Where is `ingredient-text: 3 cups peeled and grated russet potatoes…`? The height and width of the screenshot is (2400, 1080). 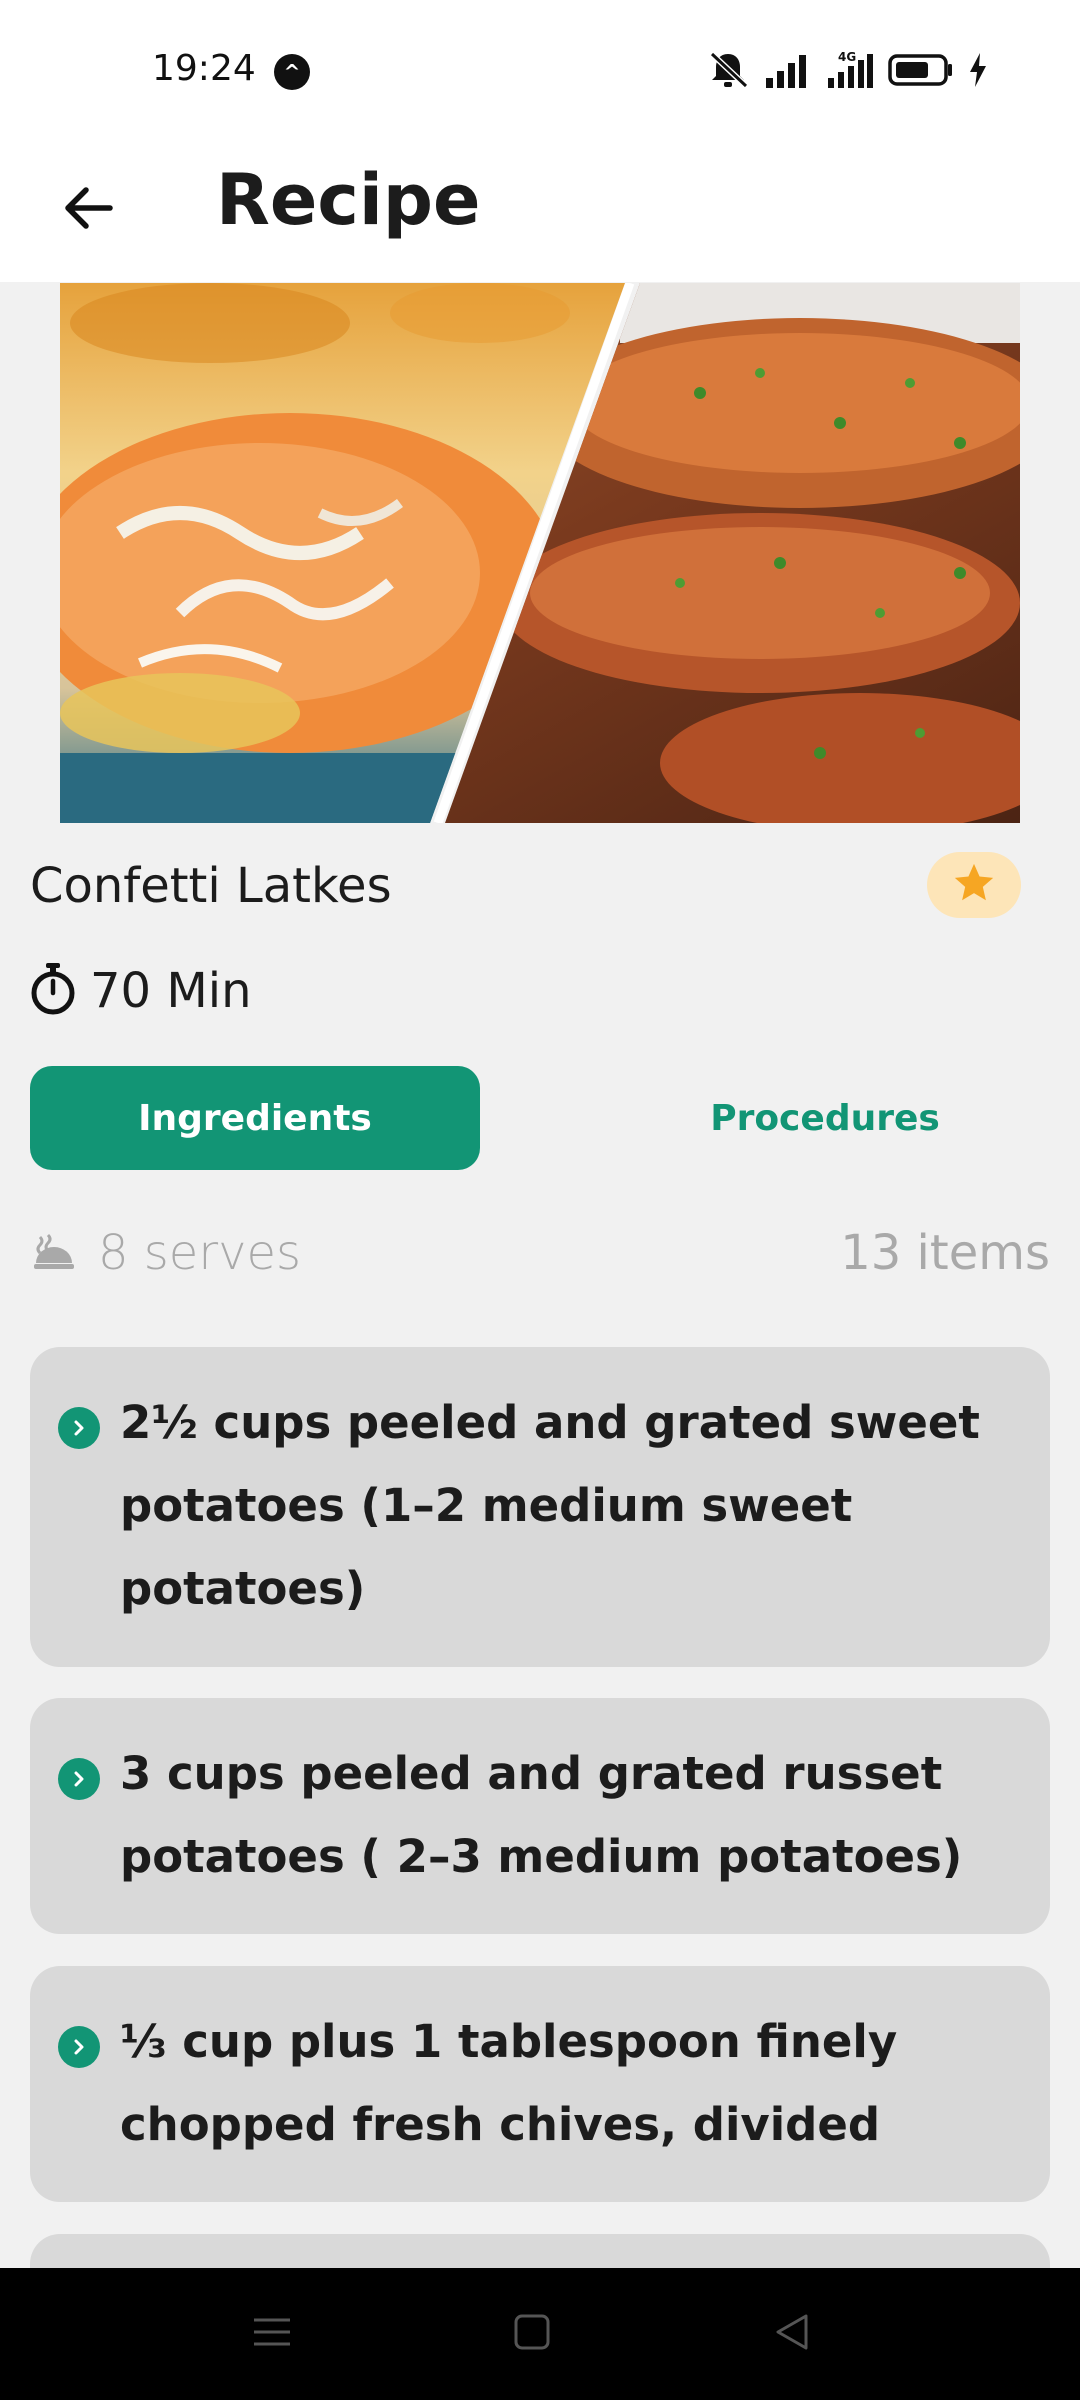
ingredient-text: 3 cups peeled and grated russet potatoes… is located at coordinates (541, 1815).